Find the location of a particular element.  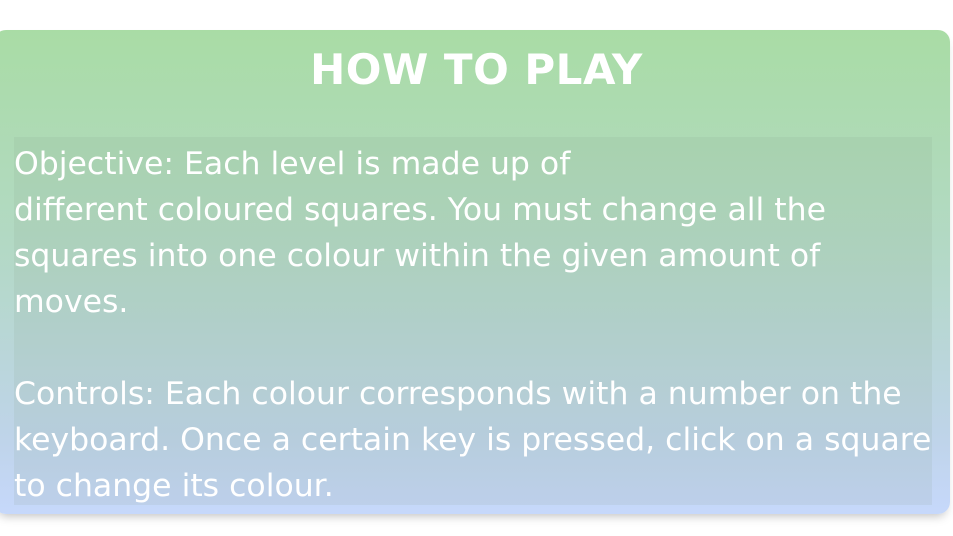

panel-title: HOW TO PLAY is located at coordinates (476, 69).